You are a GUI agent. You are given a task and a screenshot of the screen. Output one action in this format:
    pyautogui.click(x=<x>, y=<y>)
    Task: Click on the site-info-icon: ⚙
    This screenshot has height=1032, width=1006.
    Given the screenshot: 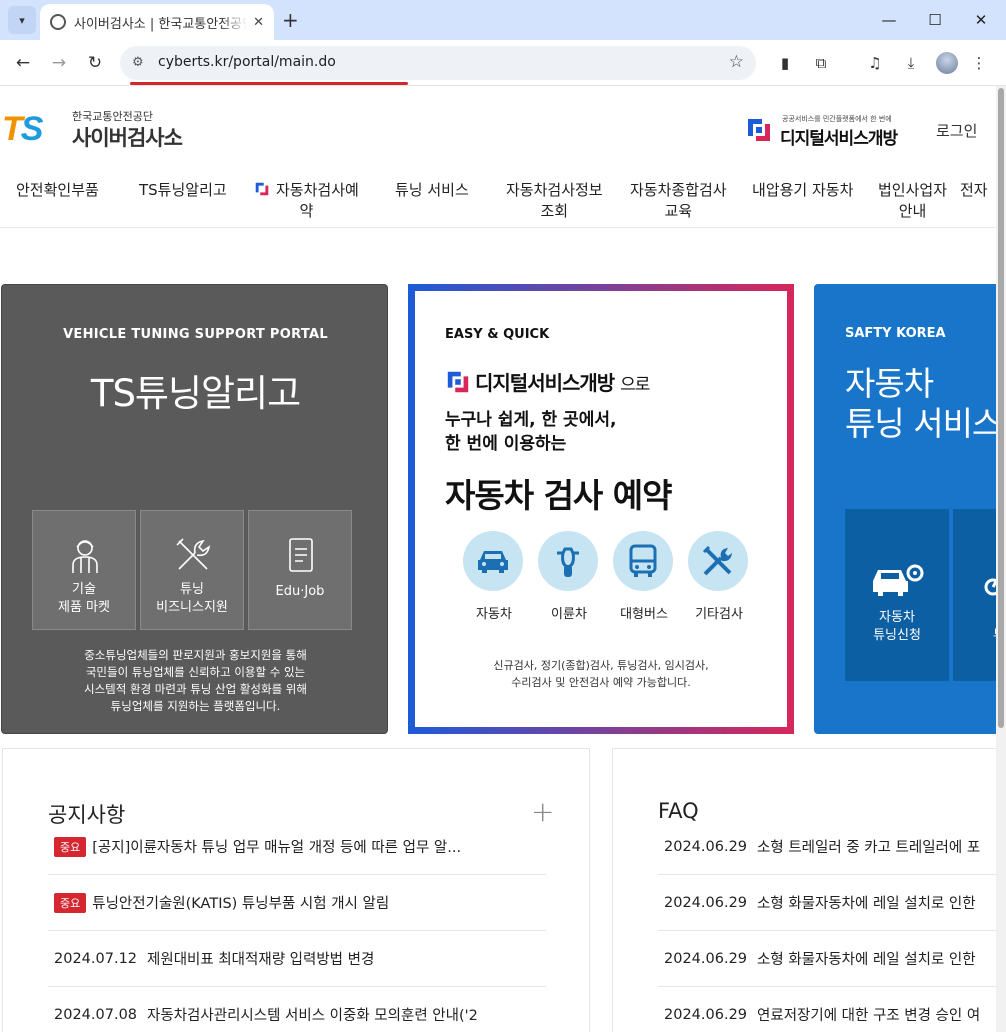 What is the action you would take?
    pyautogui.click(x=138, y=62)
    